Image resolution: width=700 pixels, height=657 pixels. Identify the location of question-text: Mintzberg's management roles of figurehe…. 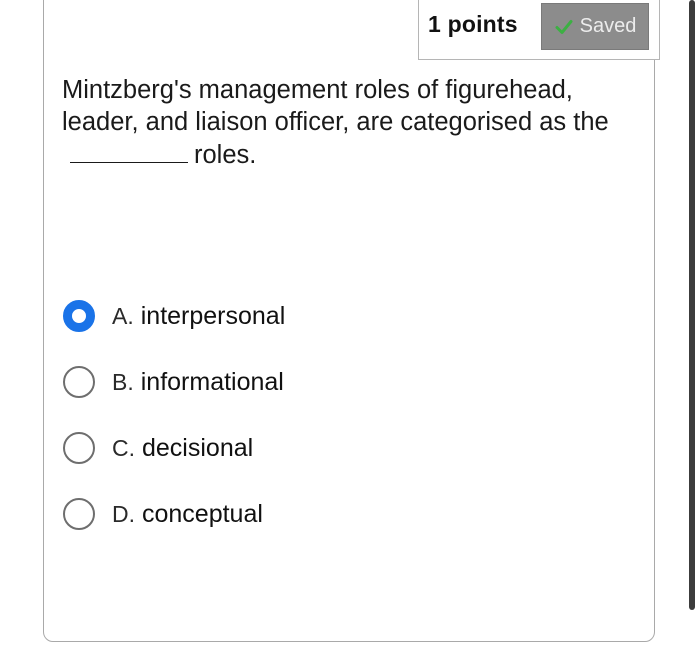
(342, 122).